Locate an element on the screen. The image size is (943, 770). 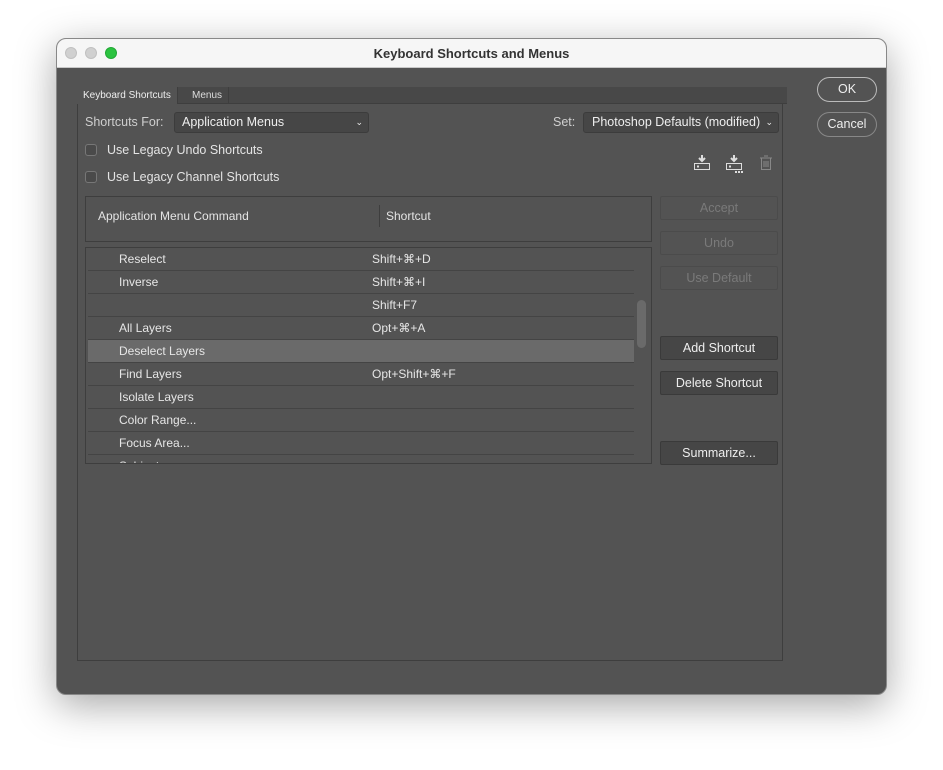
scrollbar-thumb is located at coordinates (641, 324).